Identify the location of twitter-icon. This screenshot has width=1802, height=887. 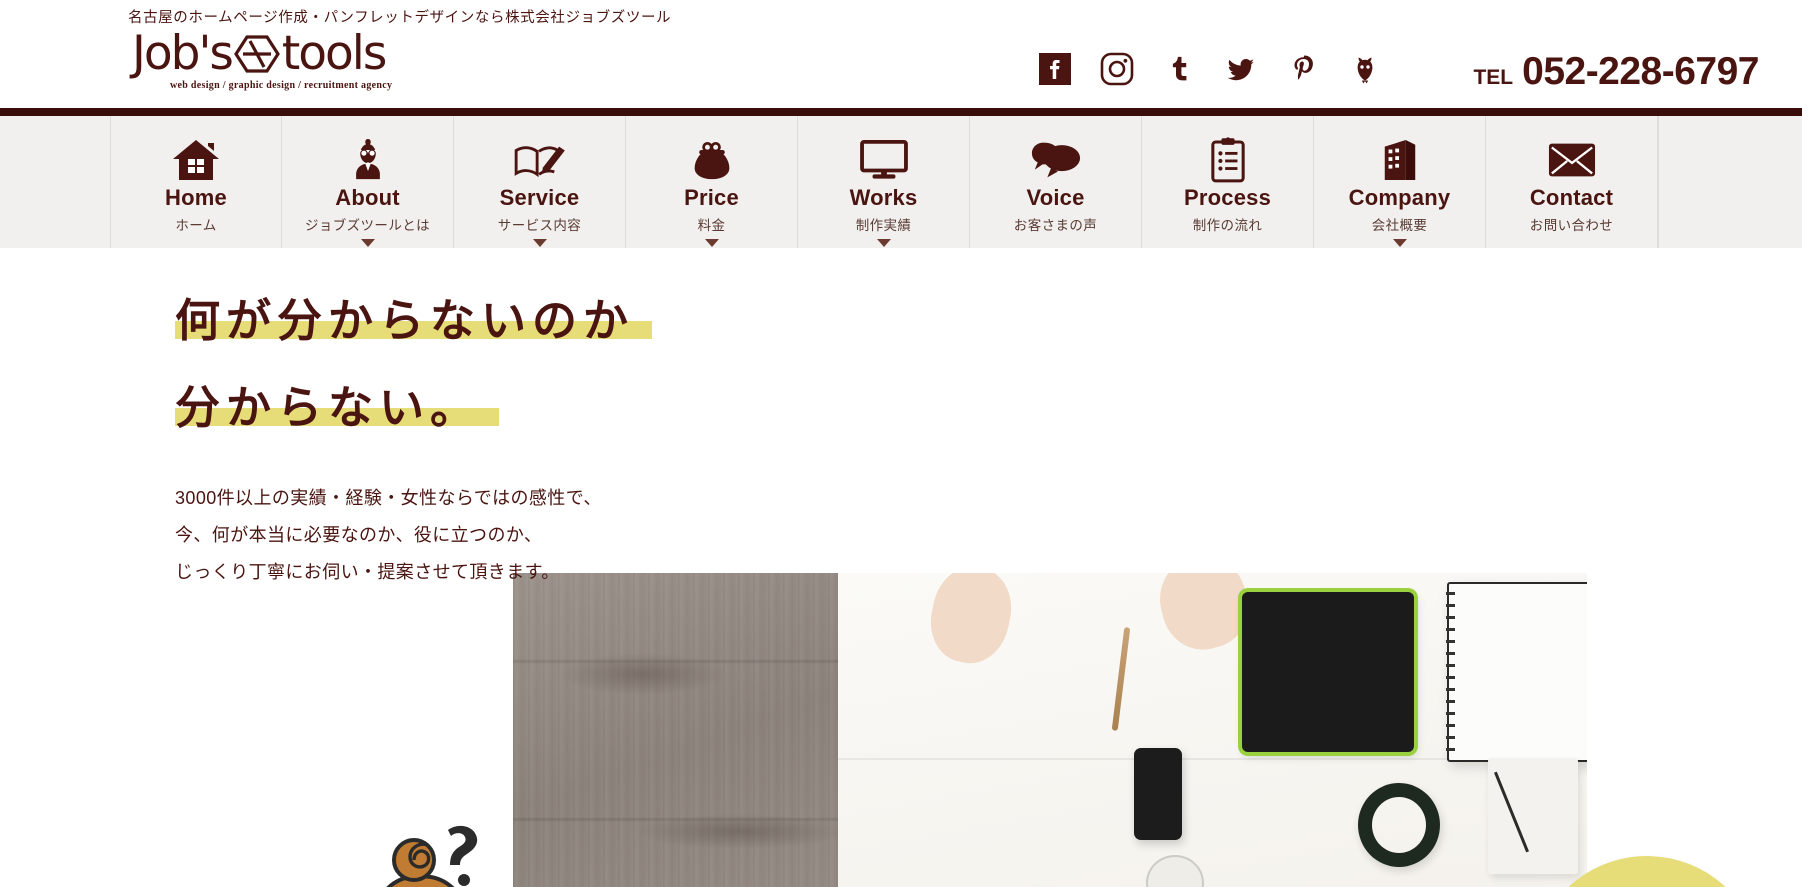
(1241, 69).